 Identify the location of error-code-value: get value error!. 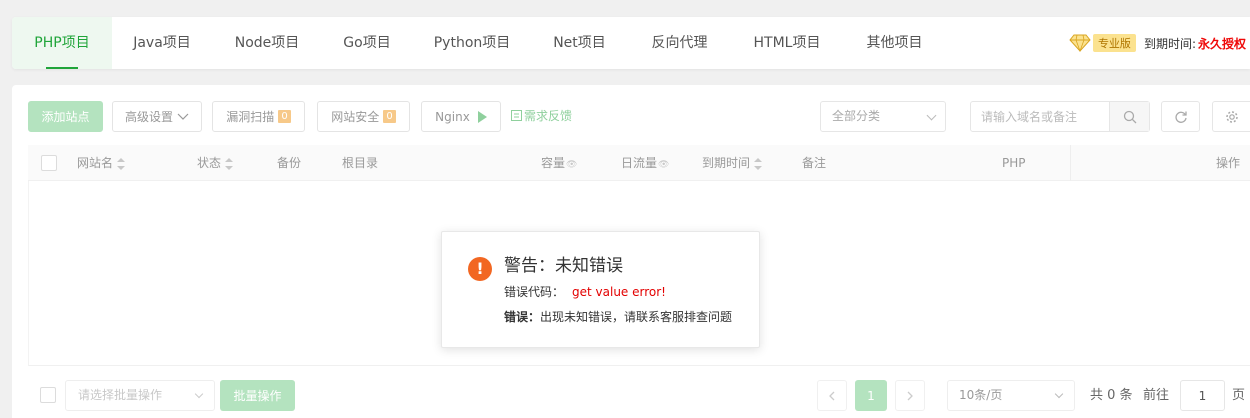
(619, 292).